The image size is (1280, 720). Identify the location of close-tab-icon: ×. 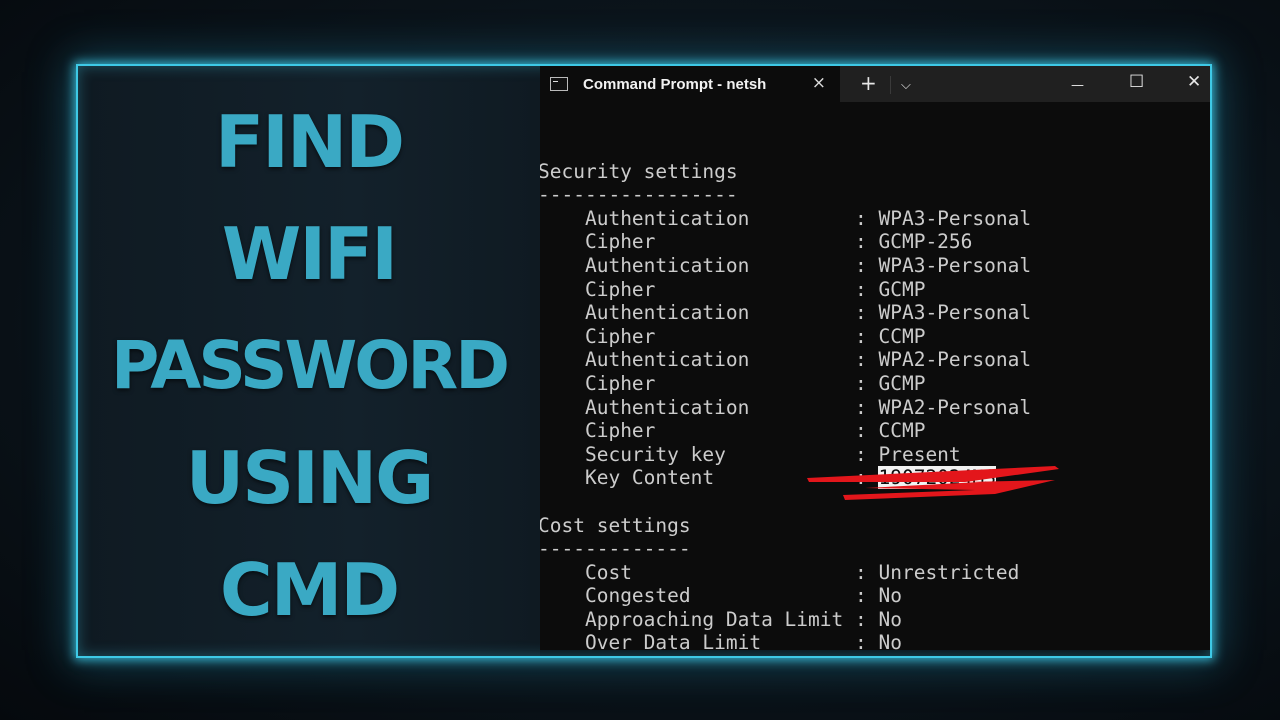
(819, 83).